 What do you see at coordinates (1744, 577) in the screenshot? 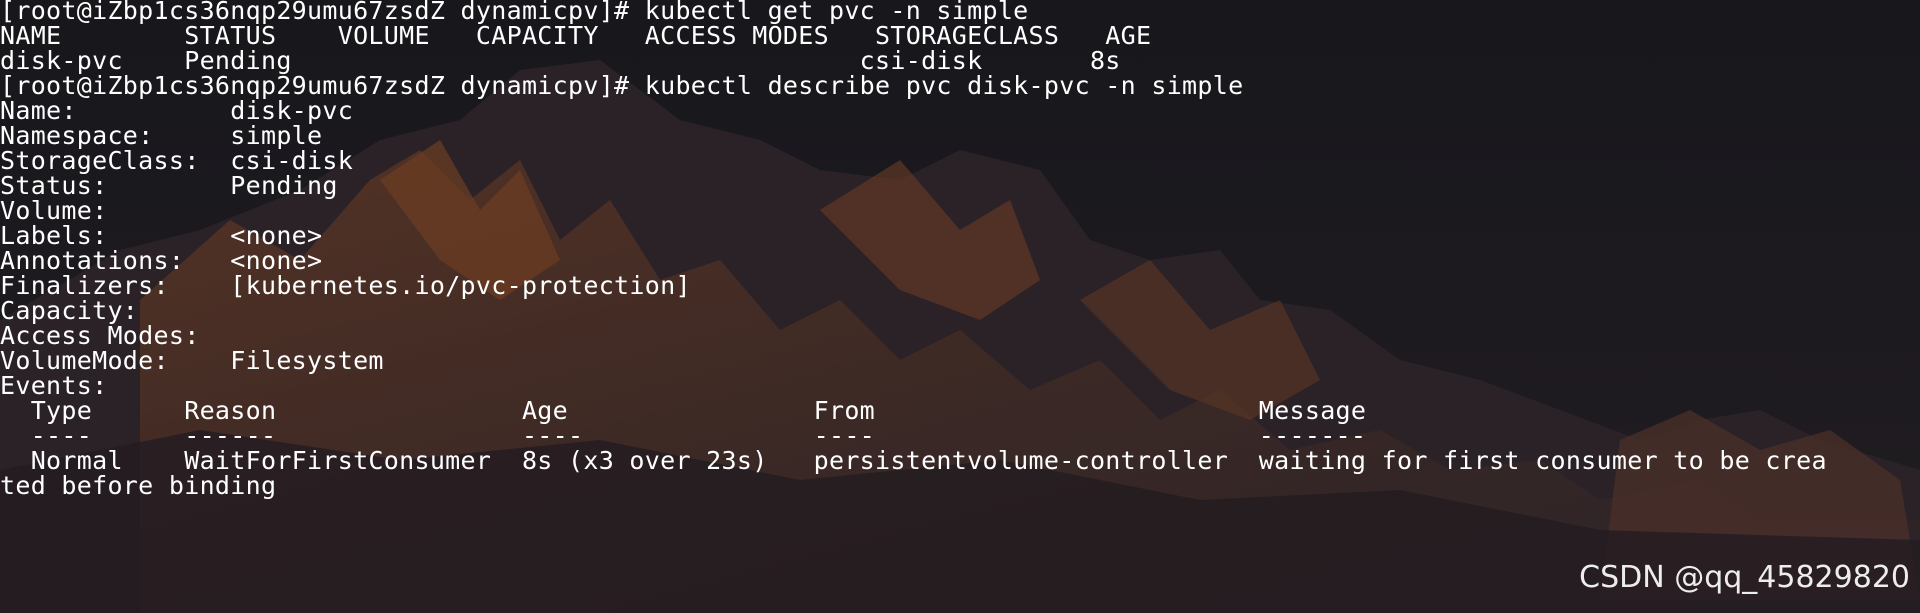
I see `csdn-watermark: CSDN @qq_45829820` at bounding box center [1744, 577].